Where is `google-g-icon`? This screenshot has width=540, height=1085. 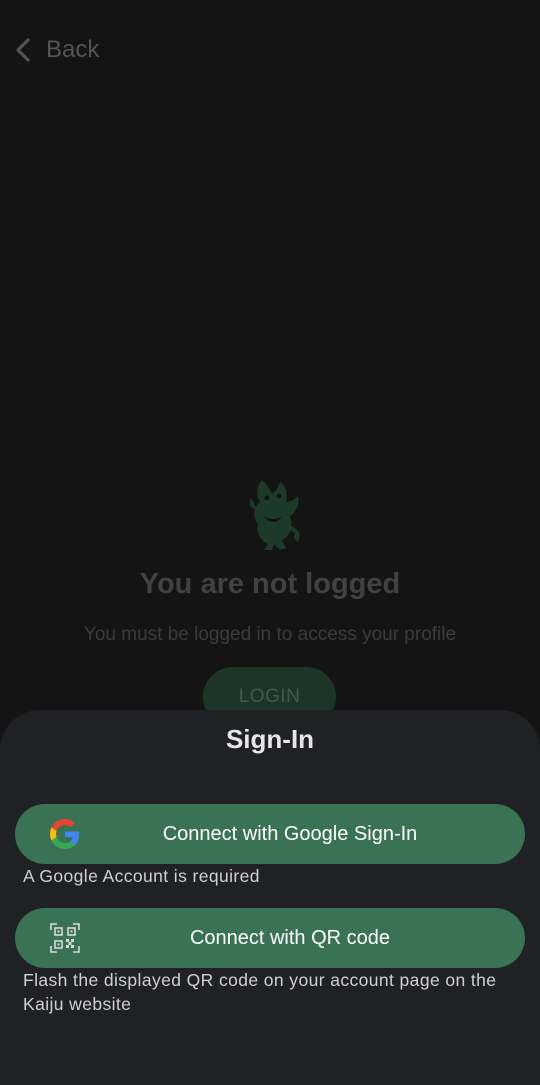
google-g-icon is located at coordinates (65, 834).